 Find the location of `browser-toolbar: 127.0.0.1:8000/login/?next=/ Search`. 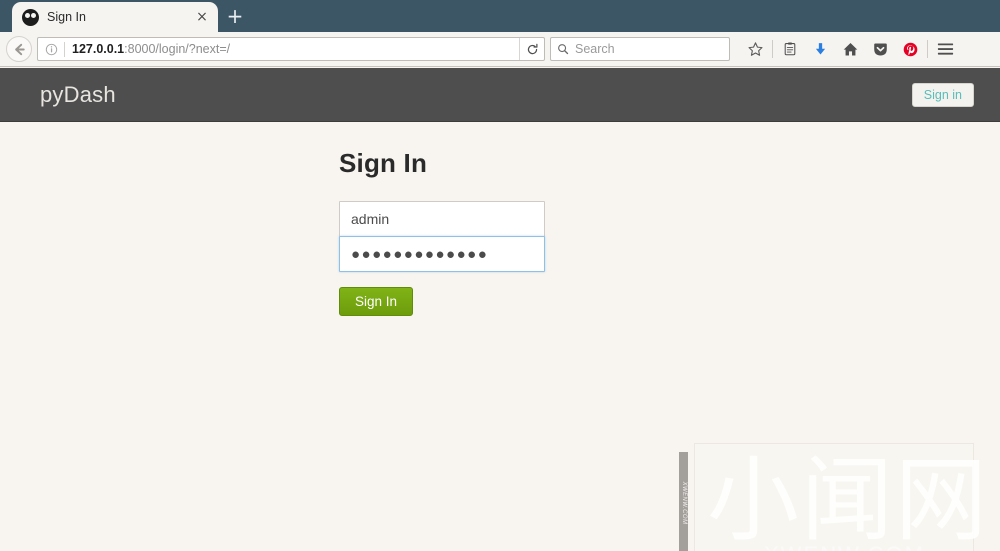

browser-toolbar: 127.0.0.1:8000/login/?next=/ Search is located at coordinates (500, 49).